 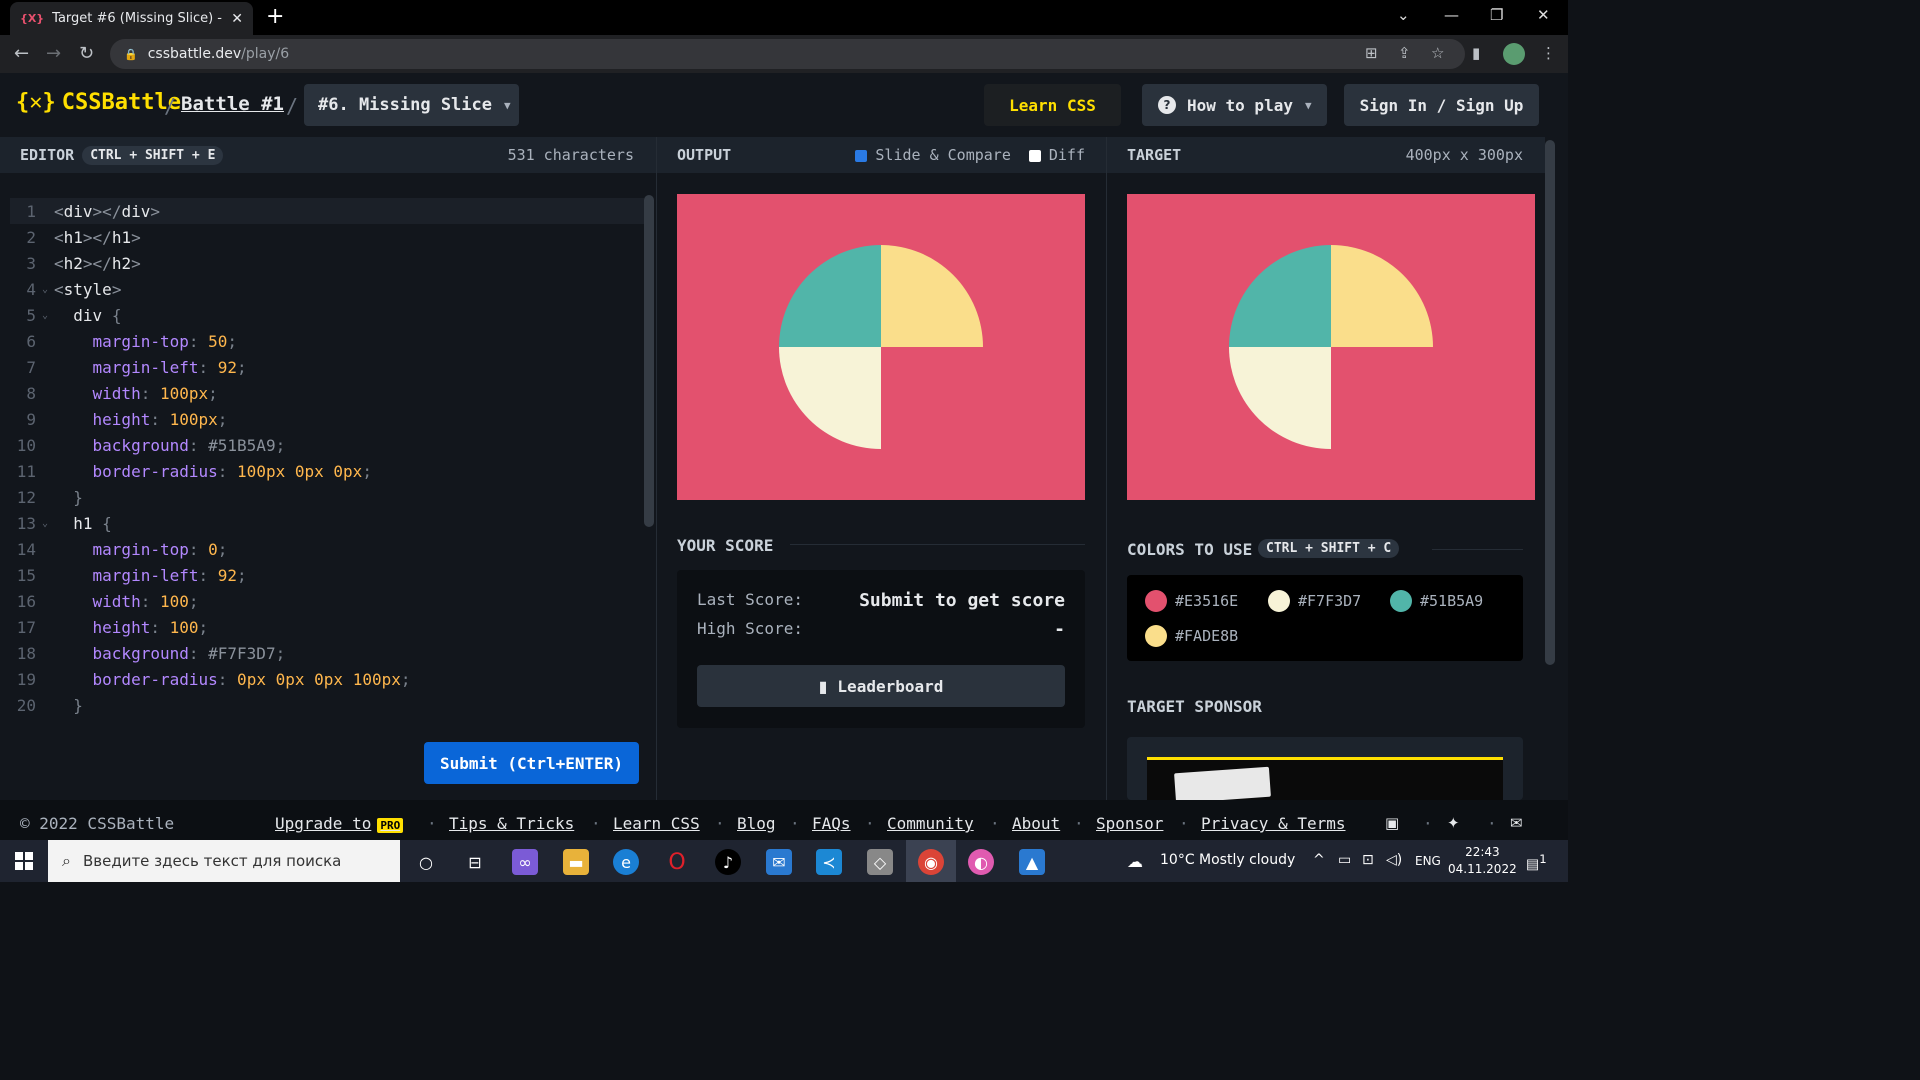 What do you see at coordinates (1441, 105) in the screenshot?
I see `sign-in-button: Sign In / Sign Up` at bounding box center [1441, 105].